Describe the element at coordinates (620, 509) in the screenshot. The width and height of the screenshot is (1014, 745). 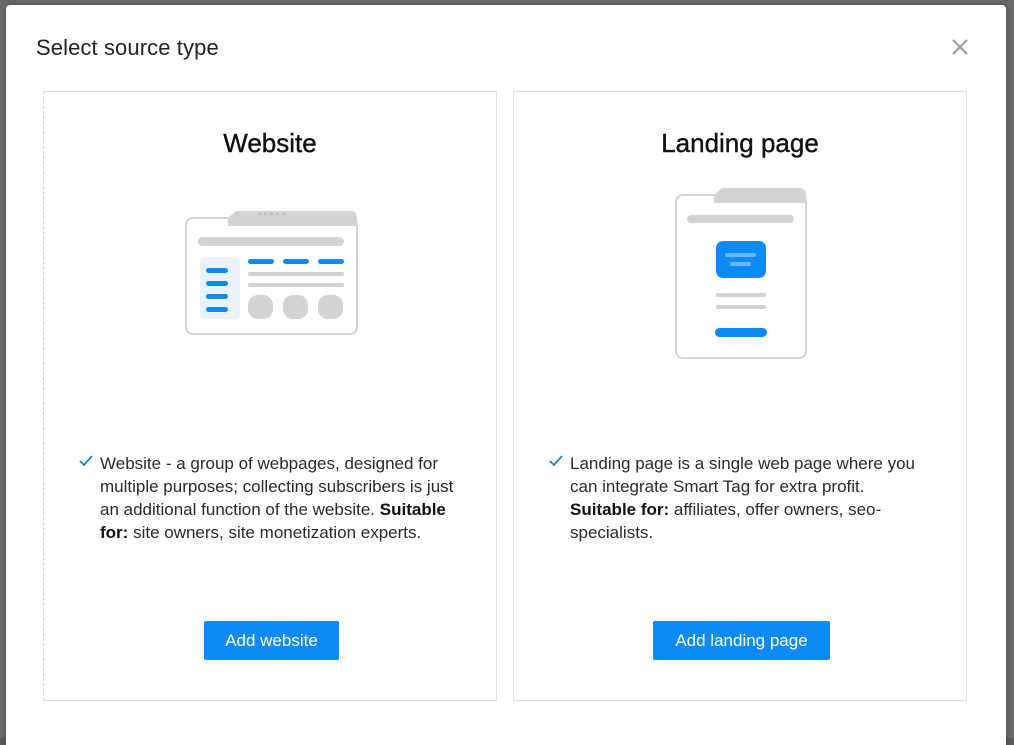
I see `landing-page-suitable-label: Suitable for:` at that location.